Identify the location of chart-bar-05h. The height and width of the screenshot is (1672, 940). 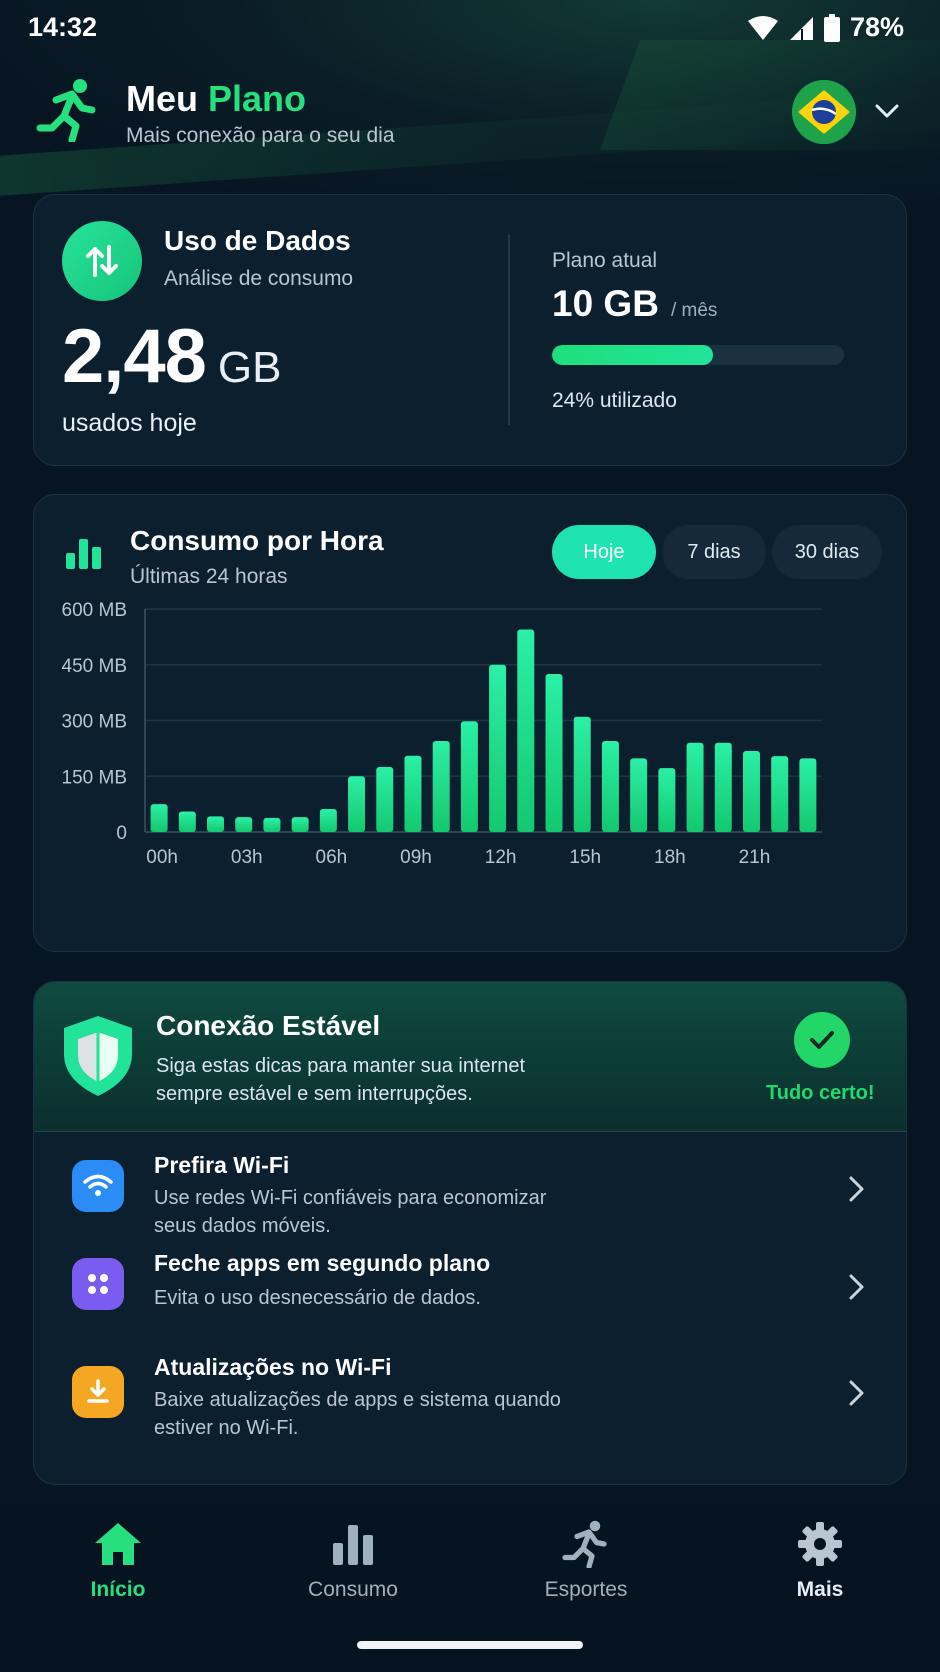
(300, 824).